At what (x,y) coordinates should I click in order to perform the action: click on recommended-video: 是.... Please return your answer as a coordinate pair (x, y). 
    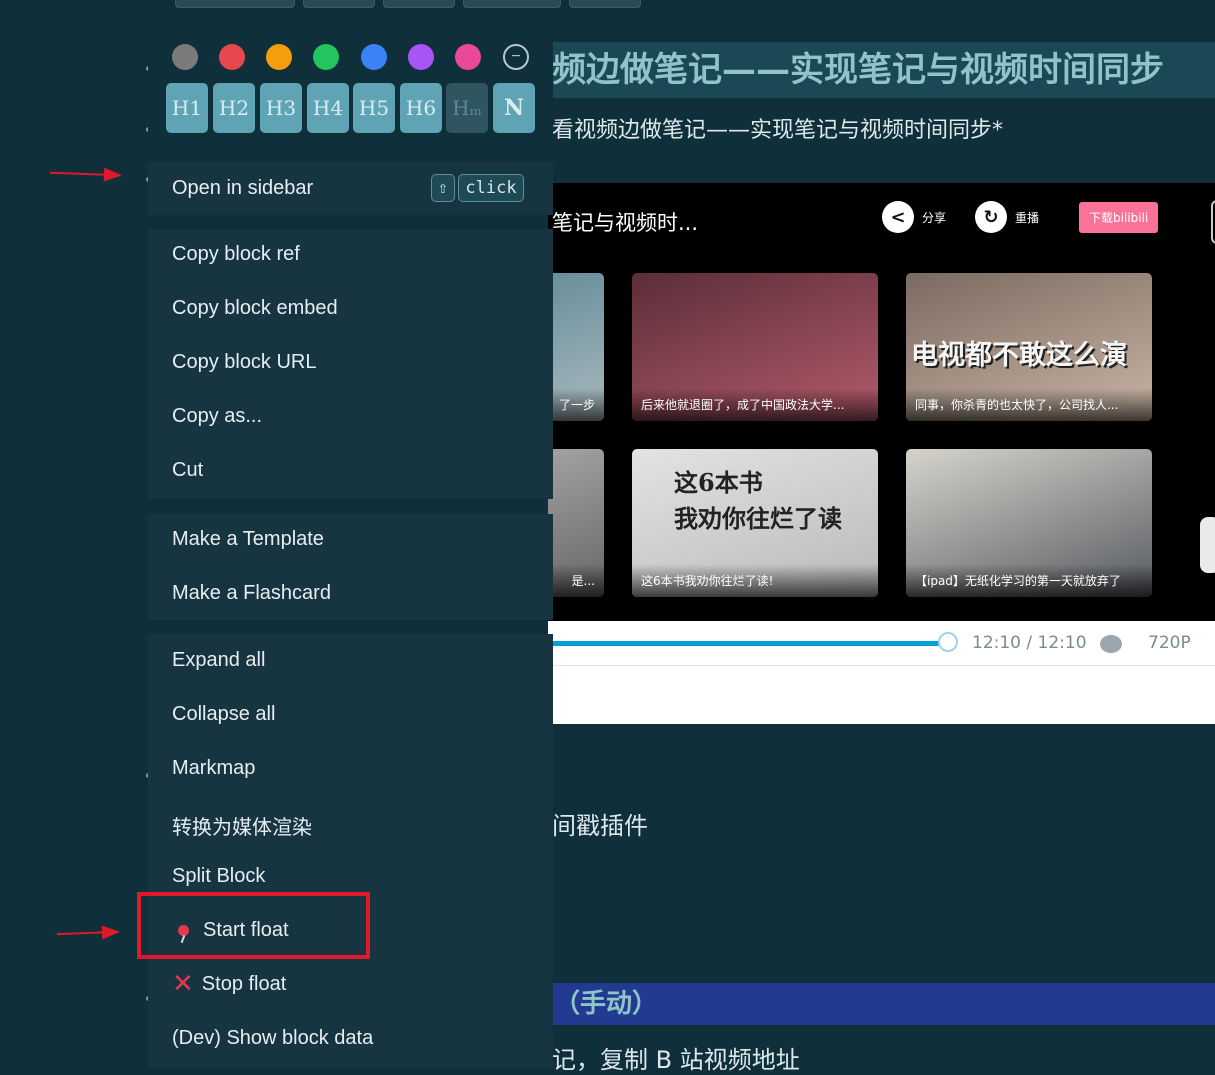
    Looking at the image, I should click on (576, 523).